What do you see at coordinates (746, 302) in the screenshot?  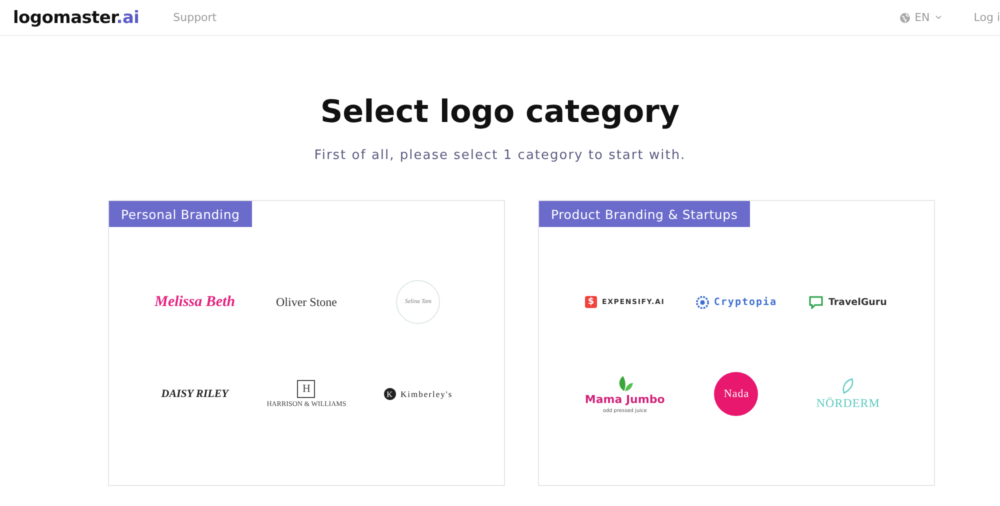 I see `logo-name: Cryptopia` at bounding box center [746, 302].